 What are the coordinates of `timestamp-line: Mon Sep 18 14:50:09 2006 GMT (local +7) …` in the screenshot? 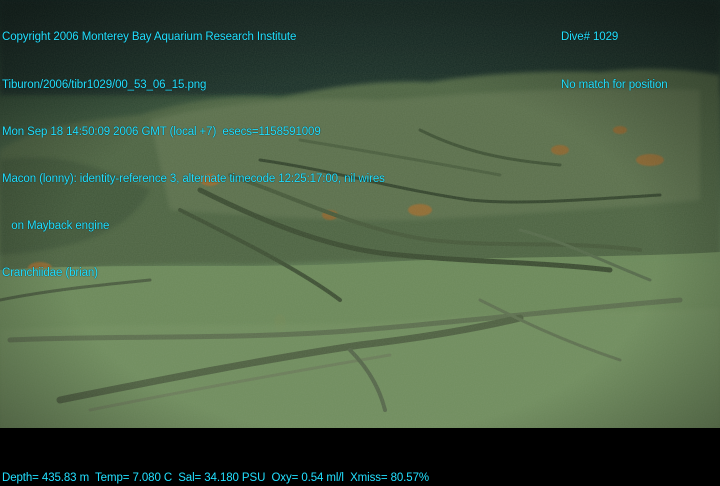 It's located at (161, 131).